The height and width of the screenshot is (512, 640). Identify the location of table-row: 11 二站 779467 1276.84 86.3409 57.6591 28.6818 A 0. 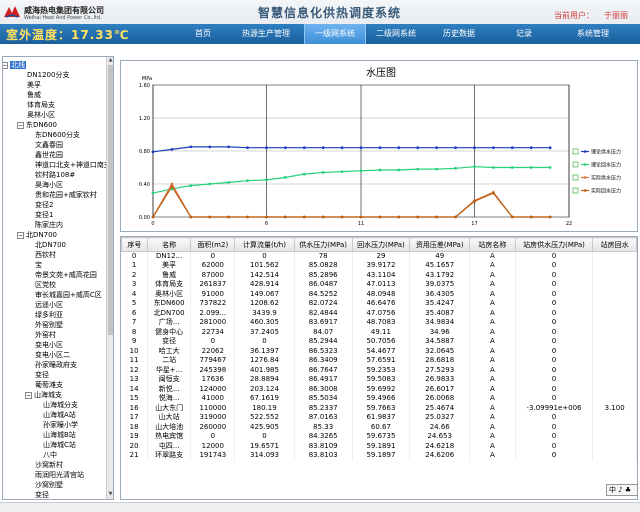
(379, 361).